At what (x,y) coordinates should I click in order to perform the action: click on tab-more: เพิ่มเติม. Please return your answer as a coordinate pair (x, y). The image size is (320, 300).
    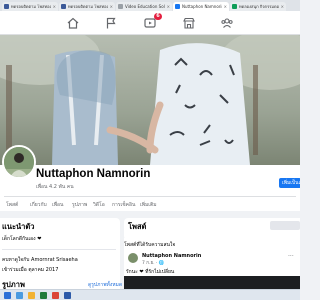
    Looking at the image, I should click on (148, 205).